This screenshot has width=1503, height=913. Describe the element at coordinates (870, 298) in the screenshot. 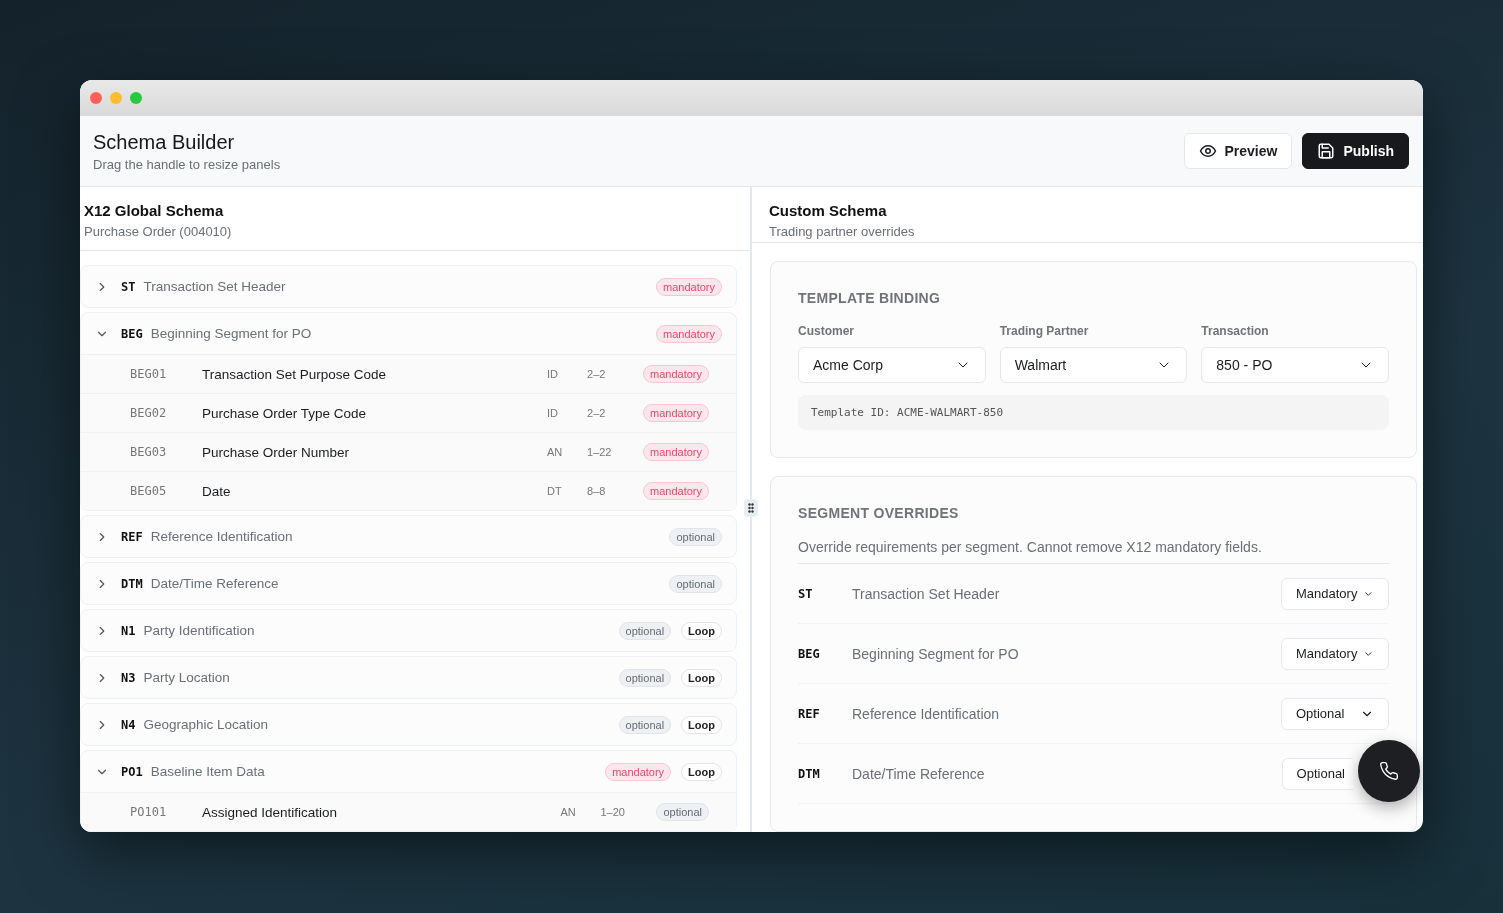

I see `section-title: TEMPLATE BINDING` at that location.